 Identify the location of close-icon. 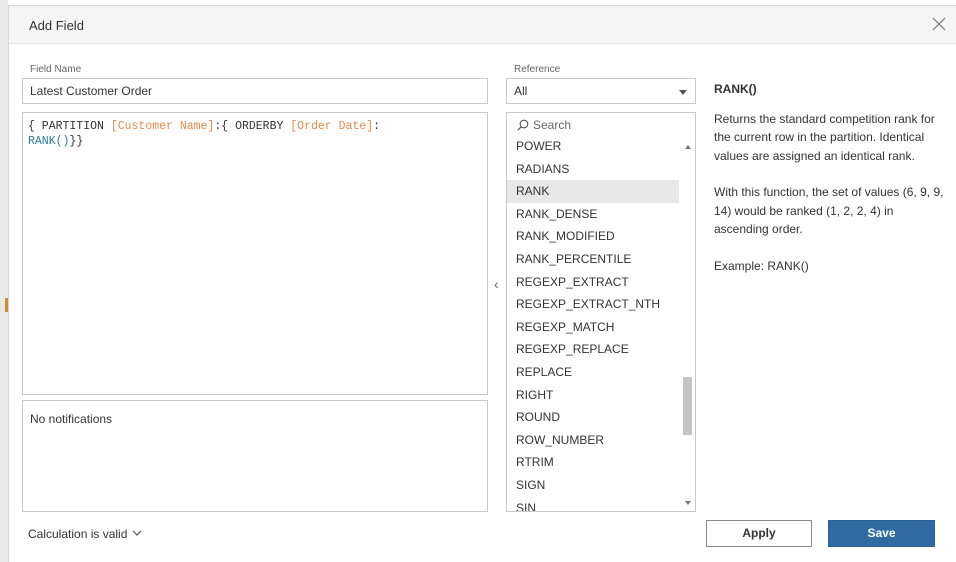
(939, 24).